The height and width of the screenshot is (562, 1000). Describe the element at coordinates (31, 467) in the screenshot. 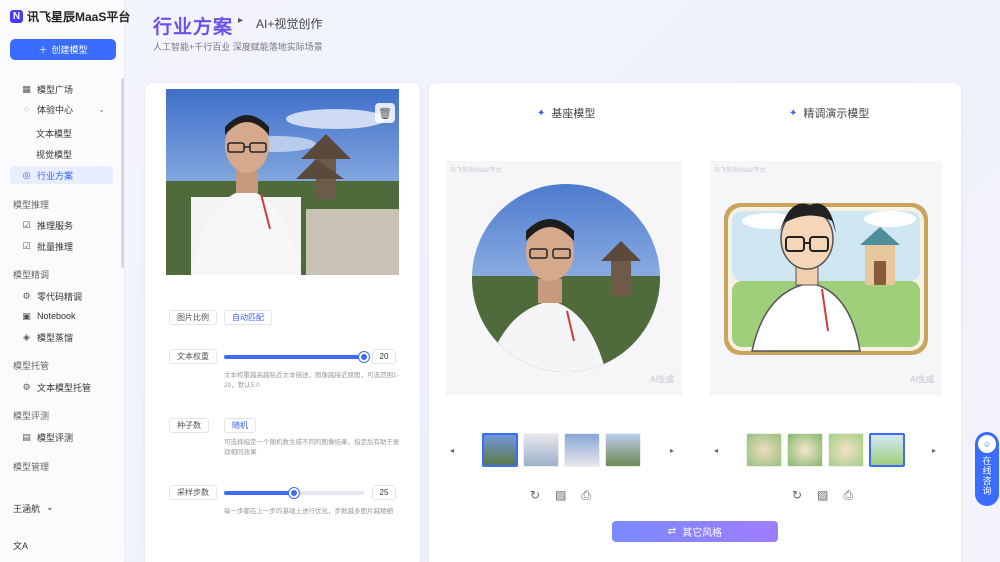

I see `sidebar-group-manage: 模型管理` at that location.